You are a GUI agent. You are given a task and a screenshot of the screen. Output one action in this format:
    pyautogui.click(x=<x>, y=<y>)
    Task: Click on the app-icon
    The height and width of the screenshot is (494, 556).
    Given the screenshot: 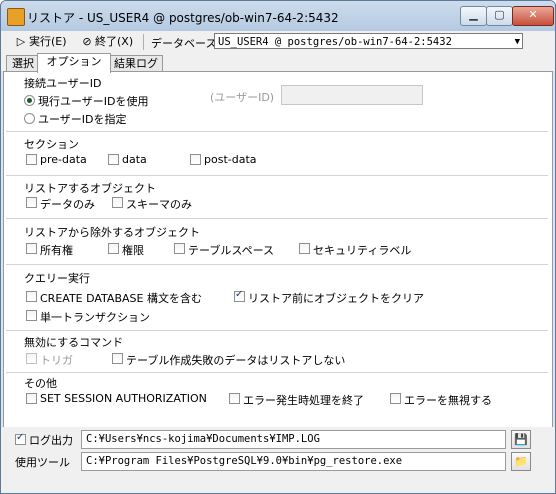 What is the action you would take?
    pyautogui.click(x=16, y=17)
    